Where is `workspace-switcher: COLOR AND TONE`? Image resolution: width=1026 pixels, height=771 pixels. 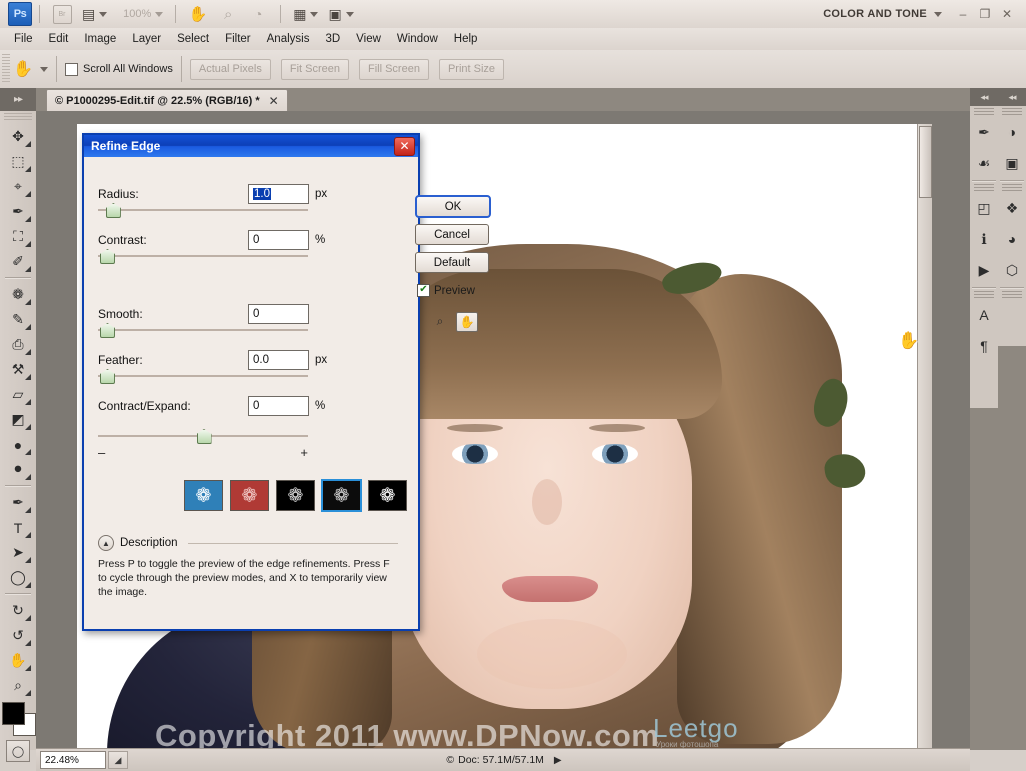
workspace-switcher: COLOR AND TONE is located at coordinates (882, 14).